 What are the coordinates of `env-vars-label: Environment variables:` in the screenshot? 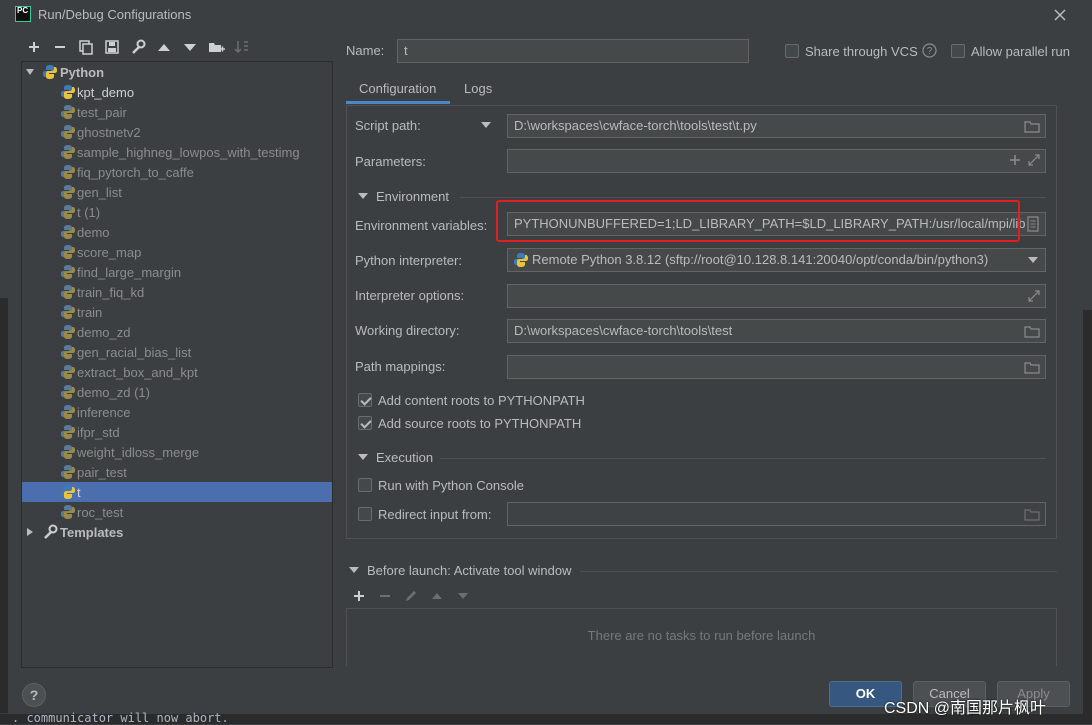 It's located at (421, 225).